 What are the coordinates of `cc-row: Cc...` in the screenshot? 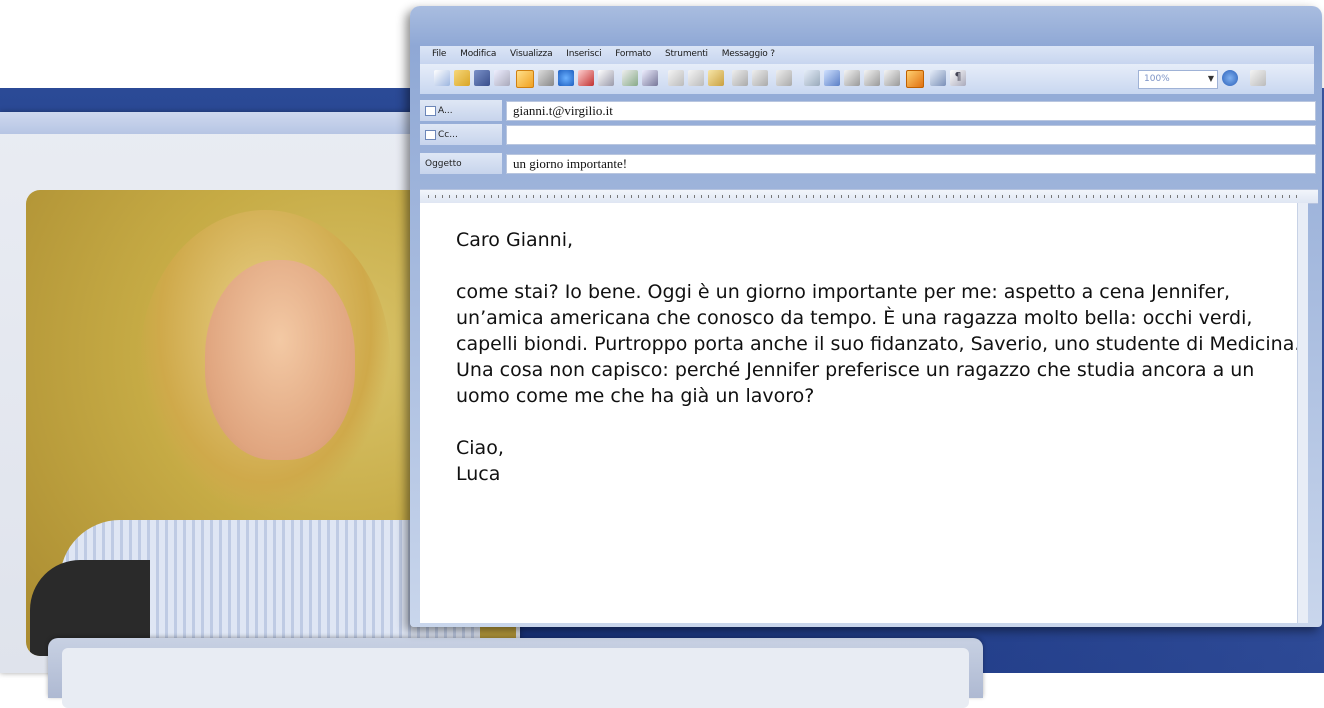 It's located at (869, 134).